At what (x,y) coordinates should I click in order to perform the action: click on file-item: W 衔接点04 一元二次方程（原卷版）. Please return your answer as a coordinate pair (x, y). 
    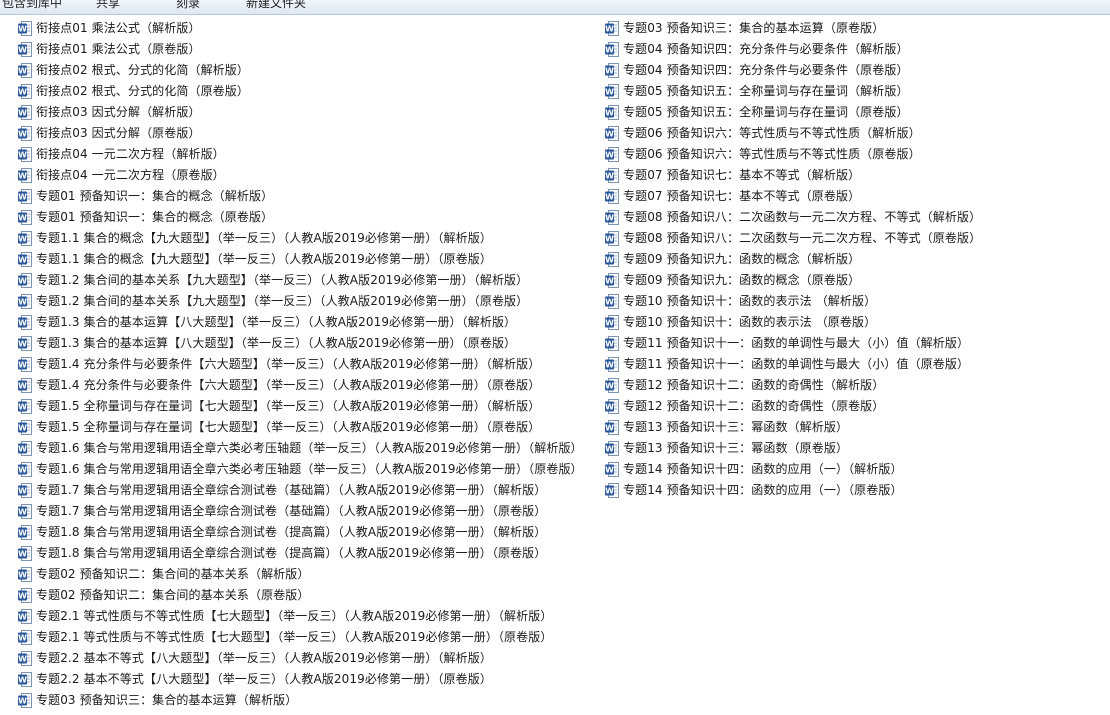
    Looking at the image, I should click on (300, 175).